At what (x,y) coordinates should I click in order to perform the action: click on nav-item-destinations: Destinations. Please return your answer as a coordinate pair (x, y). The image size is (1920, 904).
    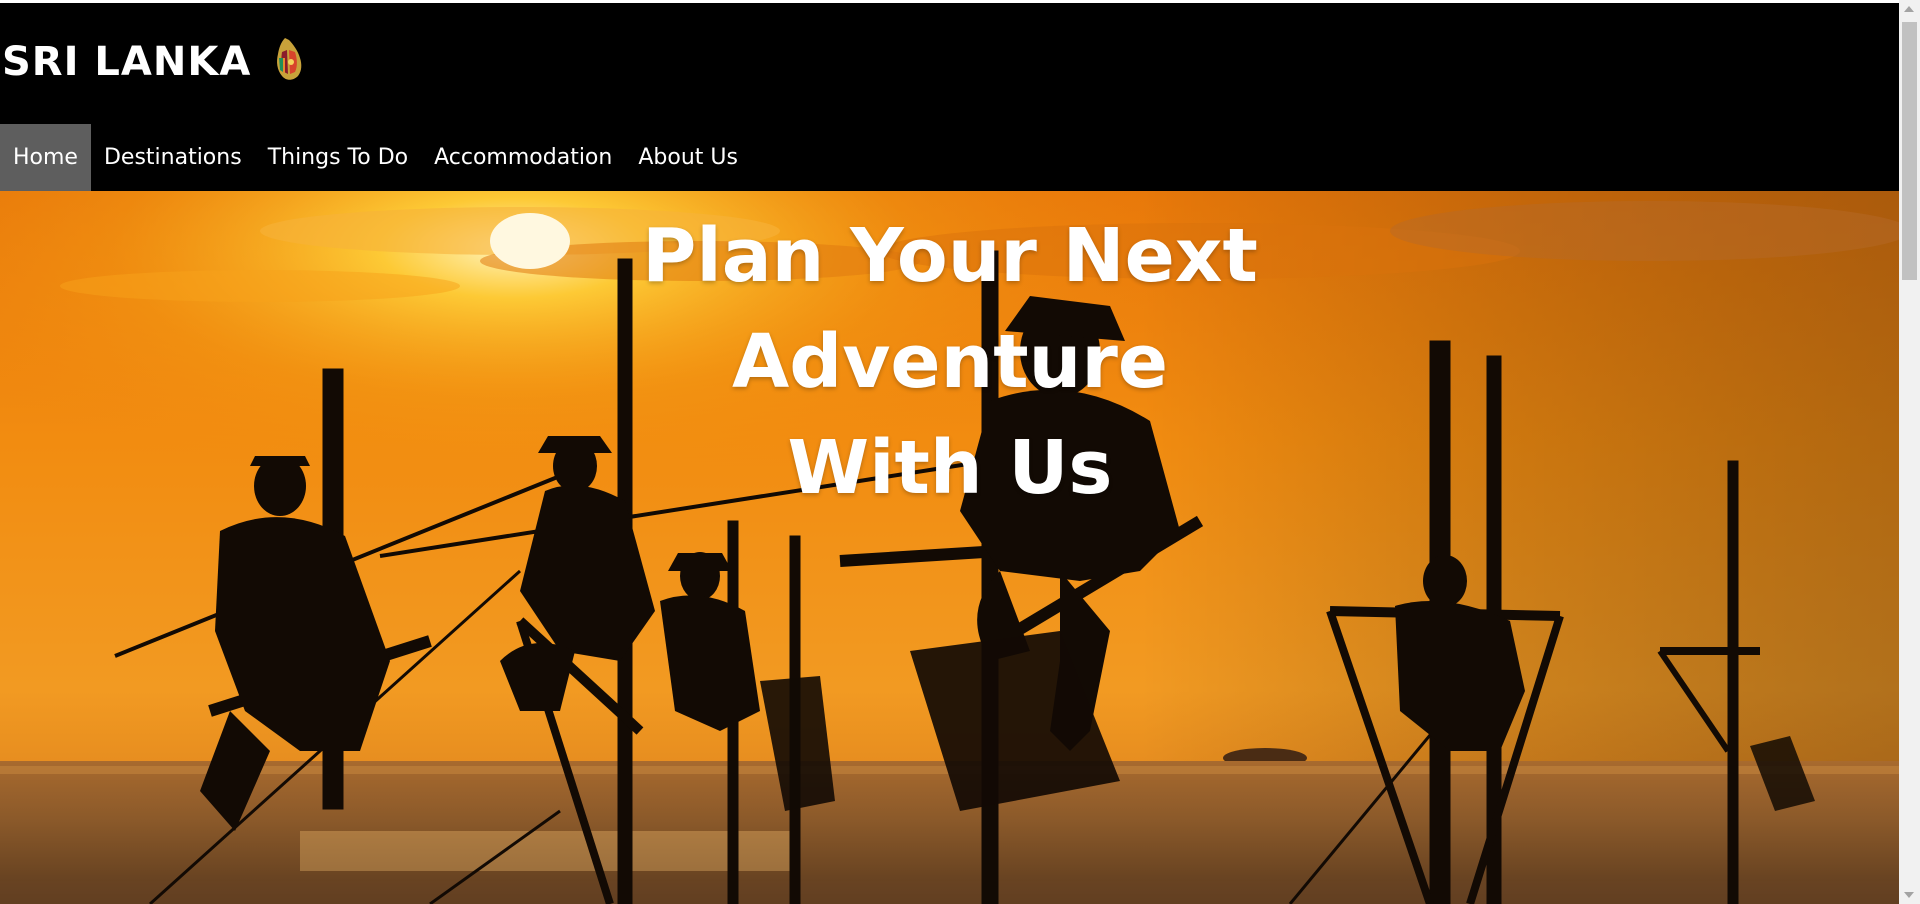
    Looking at the image, I should click on (173, 157).